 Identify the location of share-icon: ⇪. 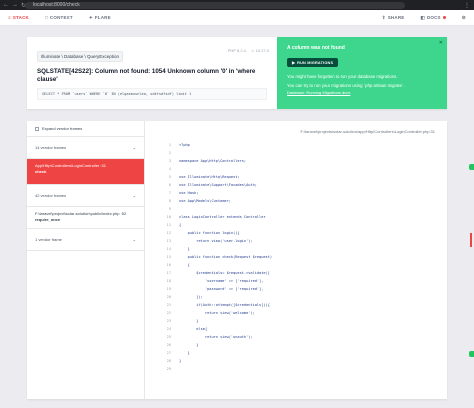
(383, 17).